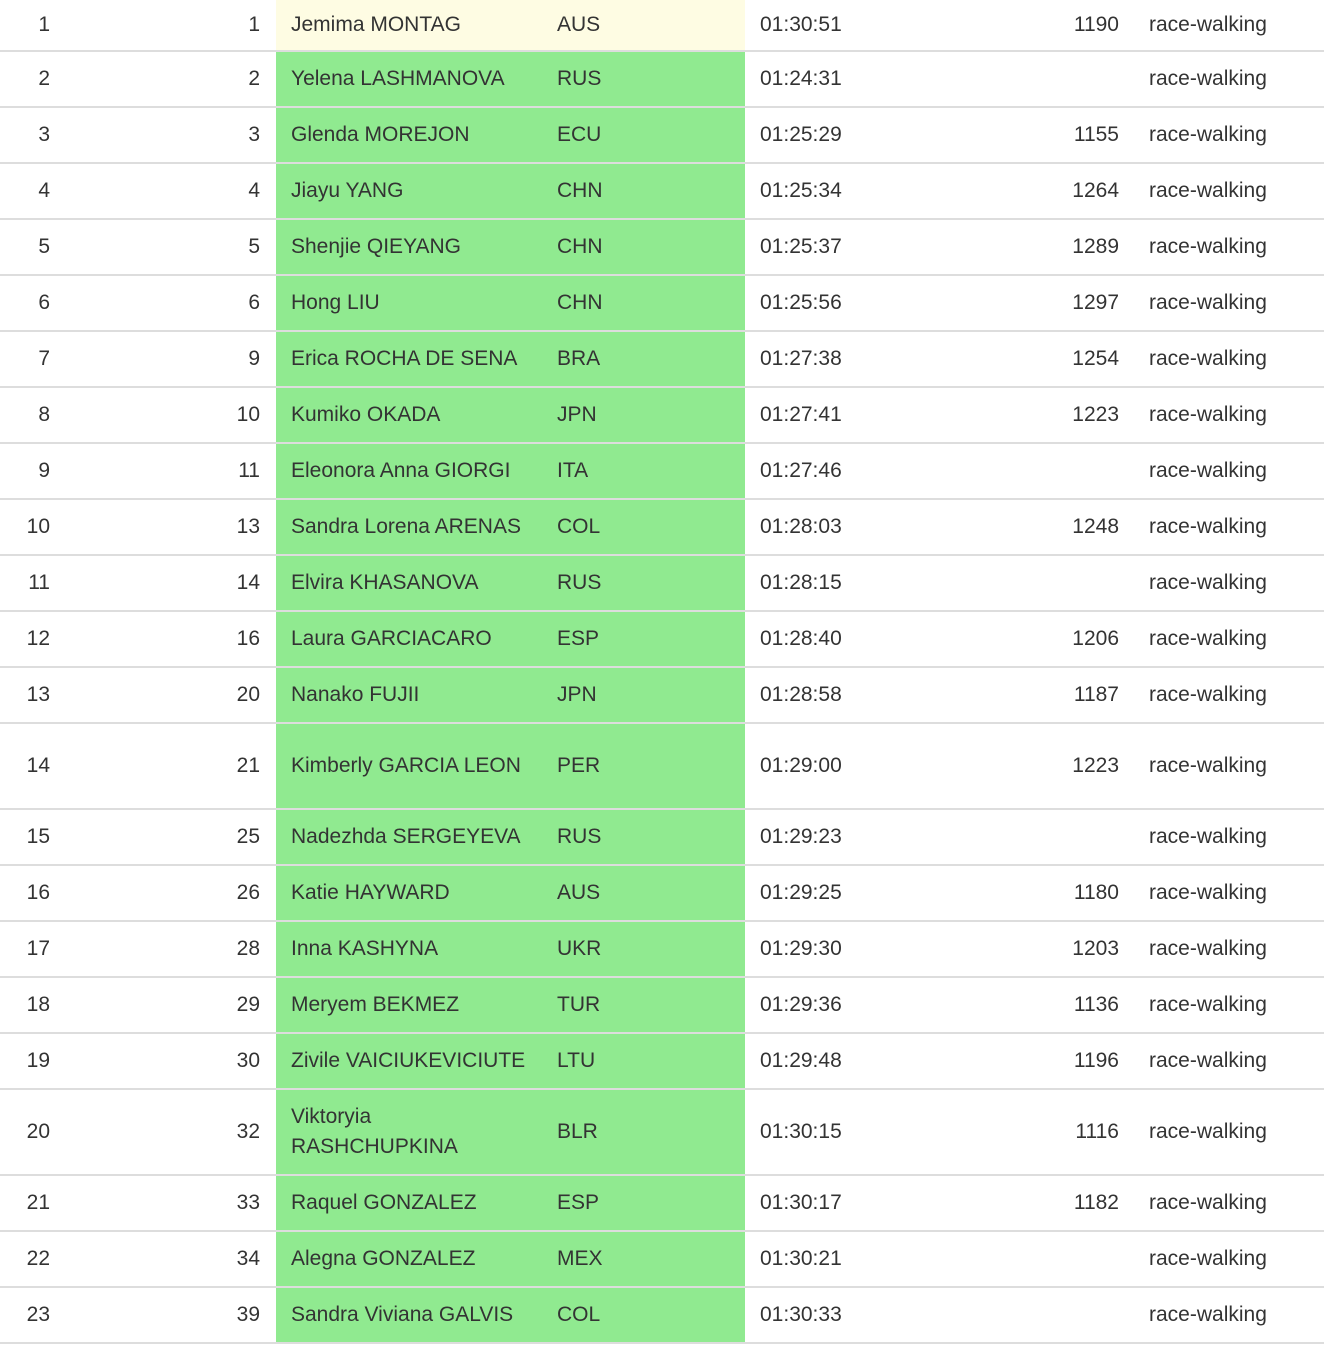 The height and width of the screenshot is (1346, 1324). What do you see at coordinates (29, 695) in the screenshot?
I see `row-index-cell: 13` at bounding box center [29, 695].